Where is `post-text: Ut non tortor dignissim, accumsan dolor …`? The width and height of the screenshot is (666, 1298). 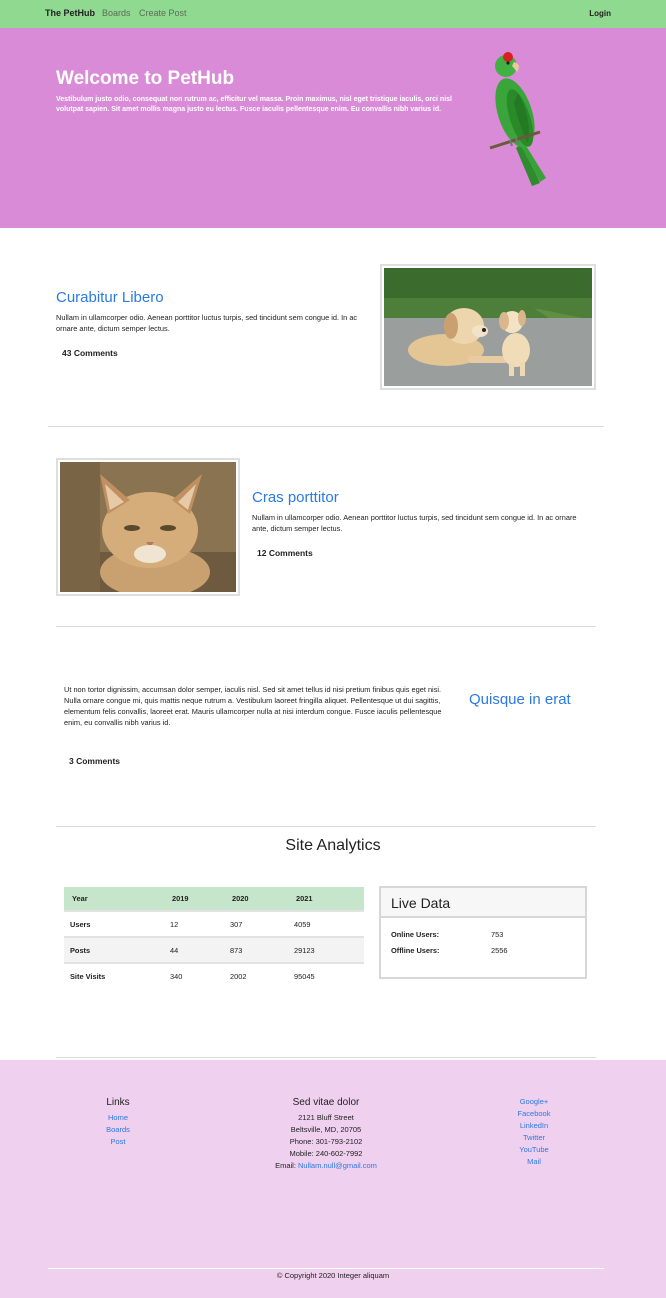
post-text: Ut non tortor dignissim, accumsan dolor … is located at coordinates (253, 706).